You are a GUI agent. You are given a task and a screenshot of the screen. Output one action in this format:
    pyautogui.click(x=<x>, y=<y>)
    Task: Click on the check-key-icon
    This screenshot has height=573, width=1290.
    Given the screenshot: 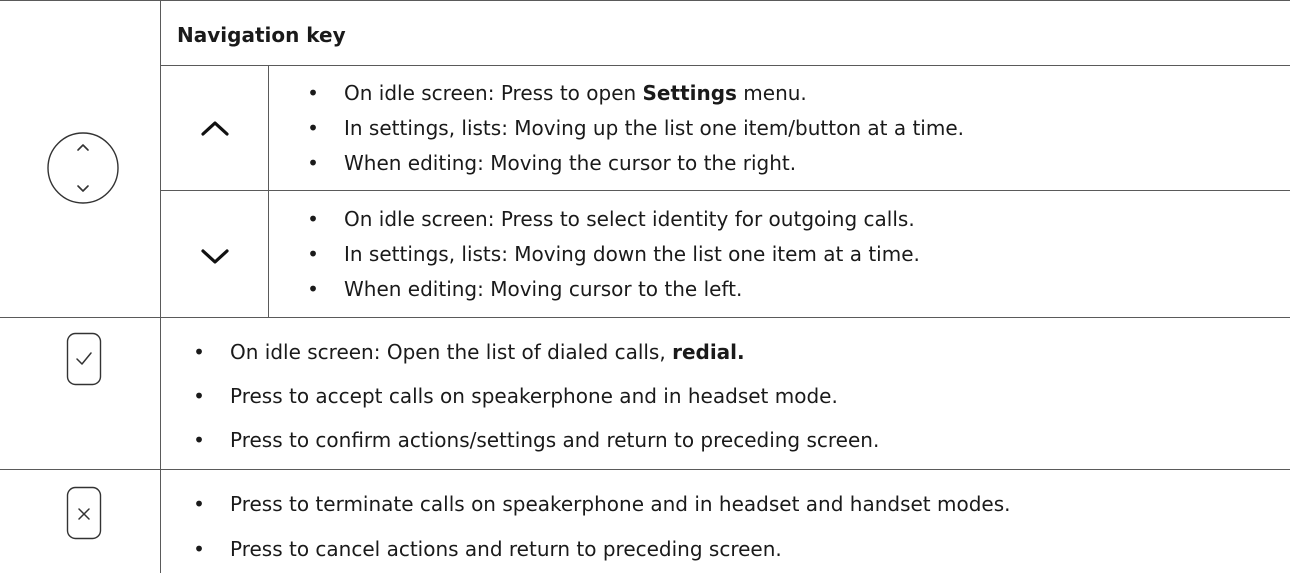 What is the action you would take?
    pyautogui.click(x=84, y=359)
    